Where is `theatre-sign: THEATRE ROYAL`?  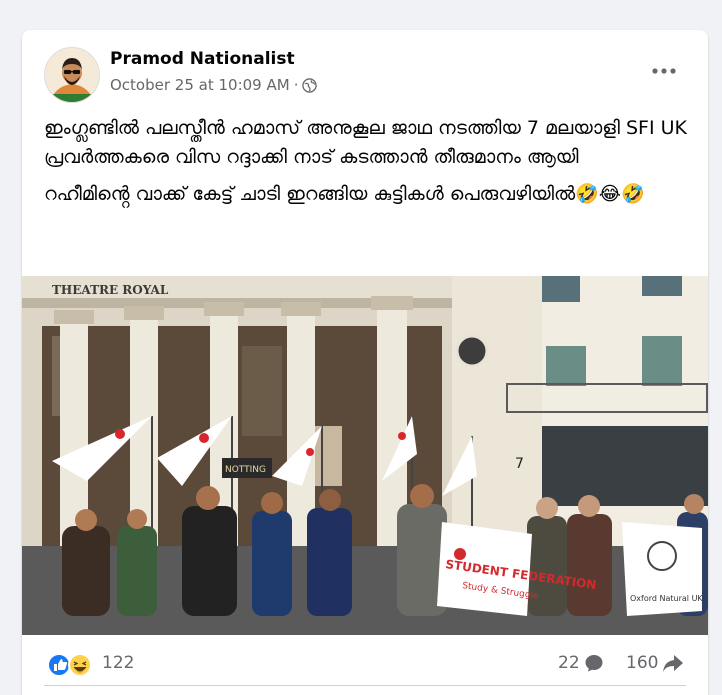 theatre-sign: THEATRE ROYAL is located at coordinates (110, 290).